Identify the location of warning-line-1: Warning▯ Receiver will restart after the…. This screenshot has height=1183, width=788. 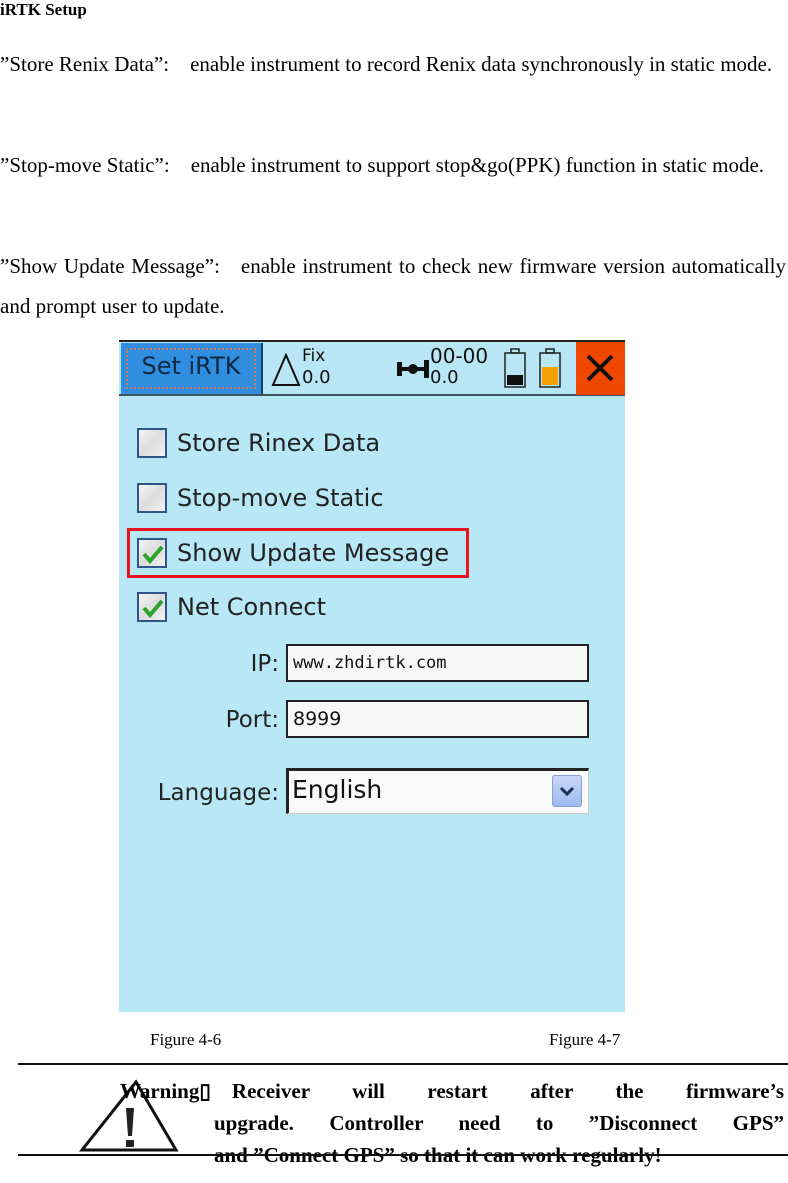
(452, 1091).